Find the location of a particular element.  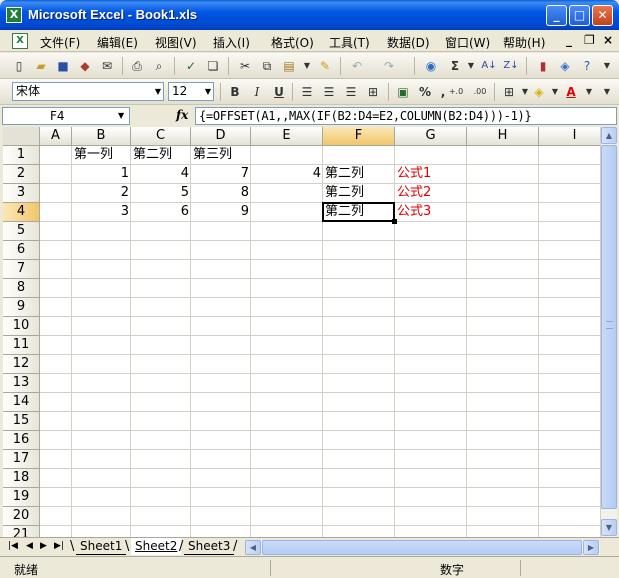

row-header-15: 15 is located at coordinates (21, 421).